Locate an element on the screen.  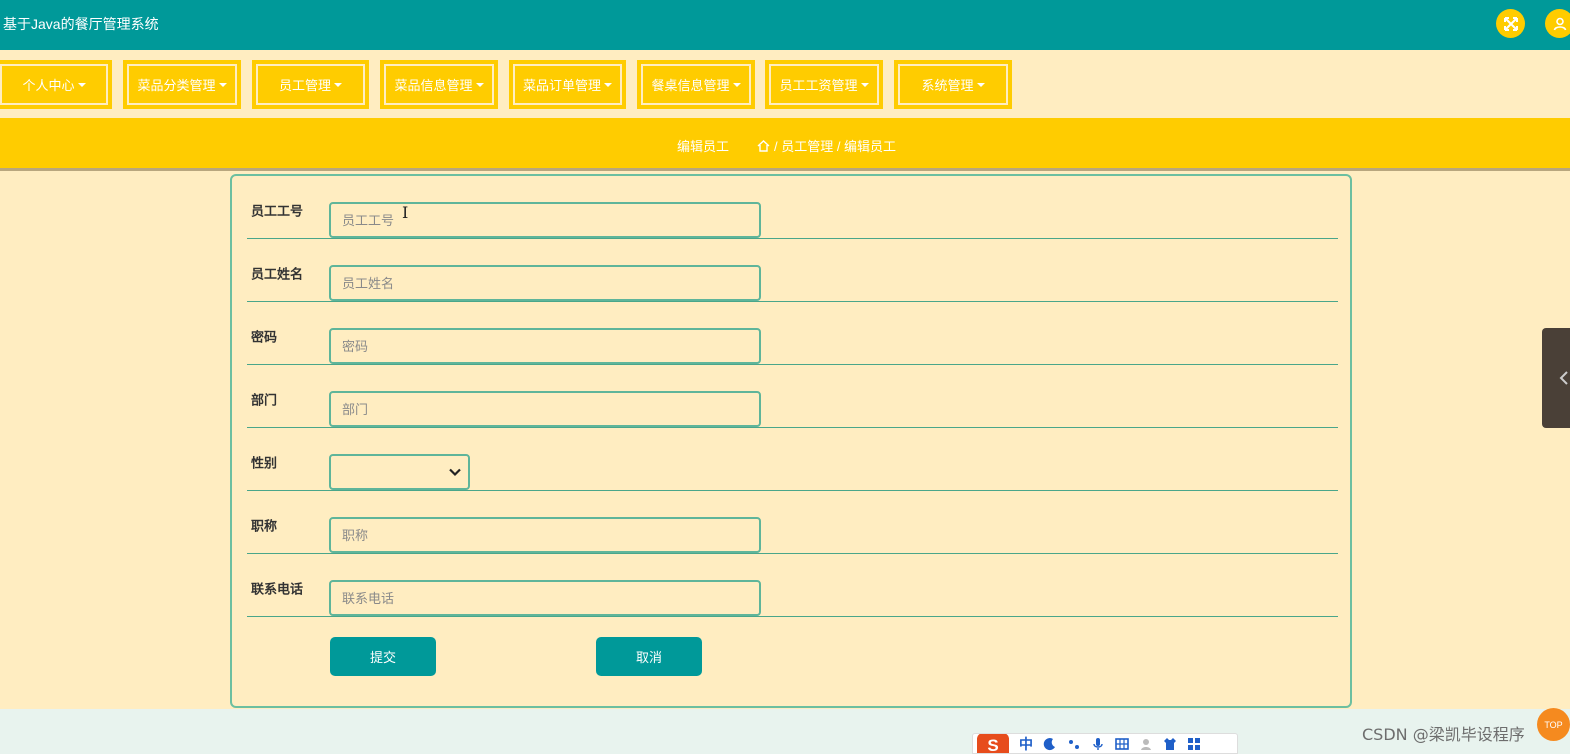
gender-select is located at coordinates (399, 472).